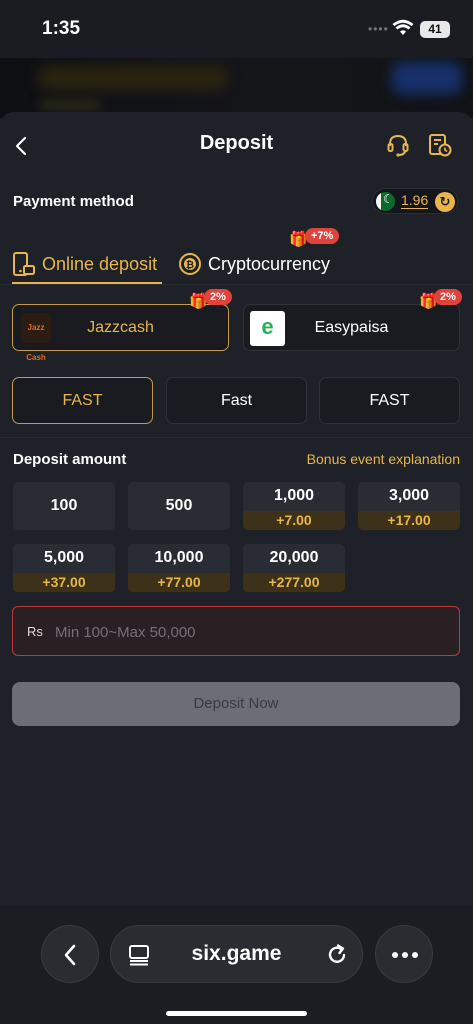 The width and height of the screenshot is (473, 1024). I want to click on balance-chip: 1.96 ↻, so click(415, 201).